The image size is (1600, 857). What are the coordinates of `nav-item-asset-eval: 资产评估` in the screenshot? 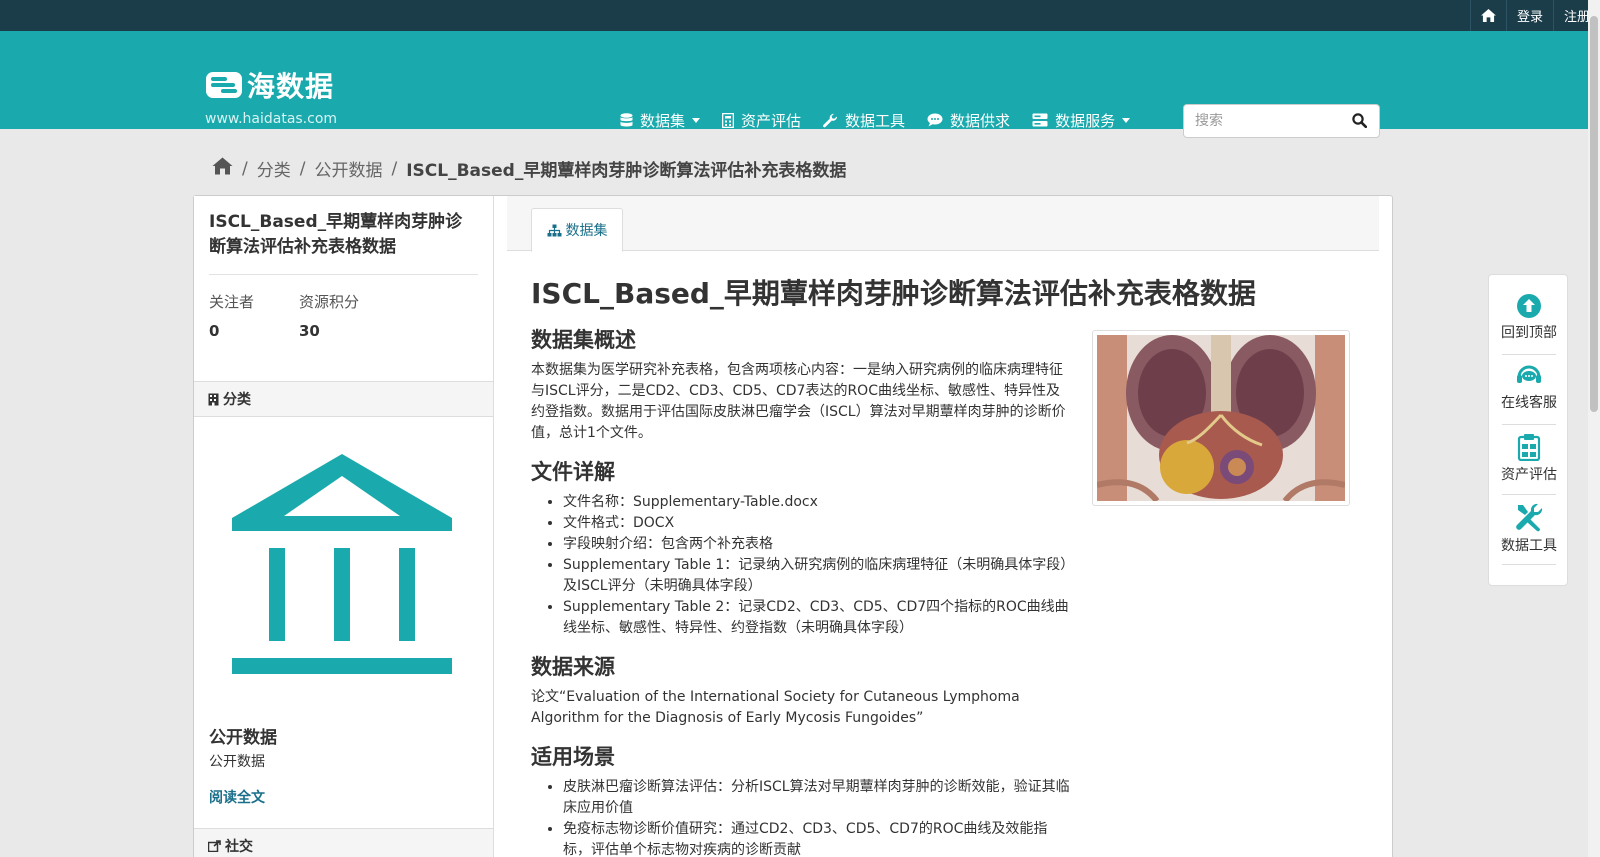 It's located at (761, 120).